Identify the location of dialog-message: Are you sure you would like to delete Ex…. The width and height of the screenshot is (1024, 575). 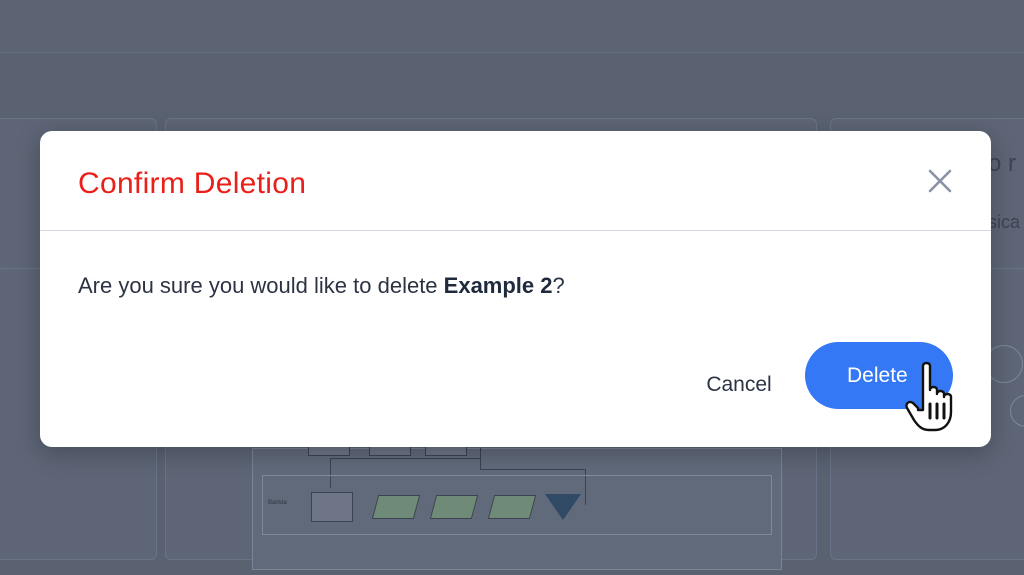
(321, 286).